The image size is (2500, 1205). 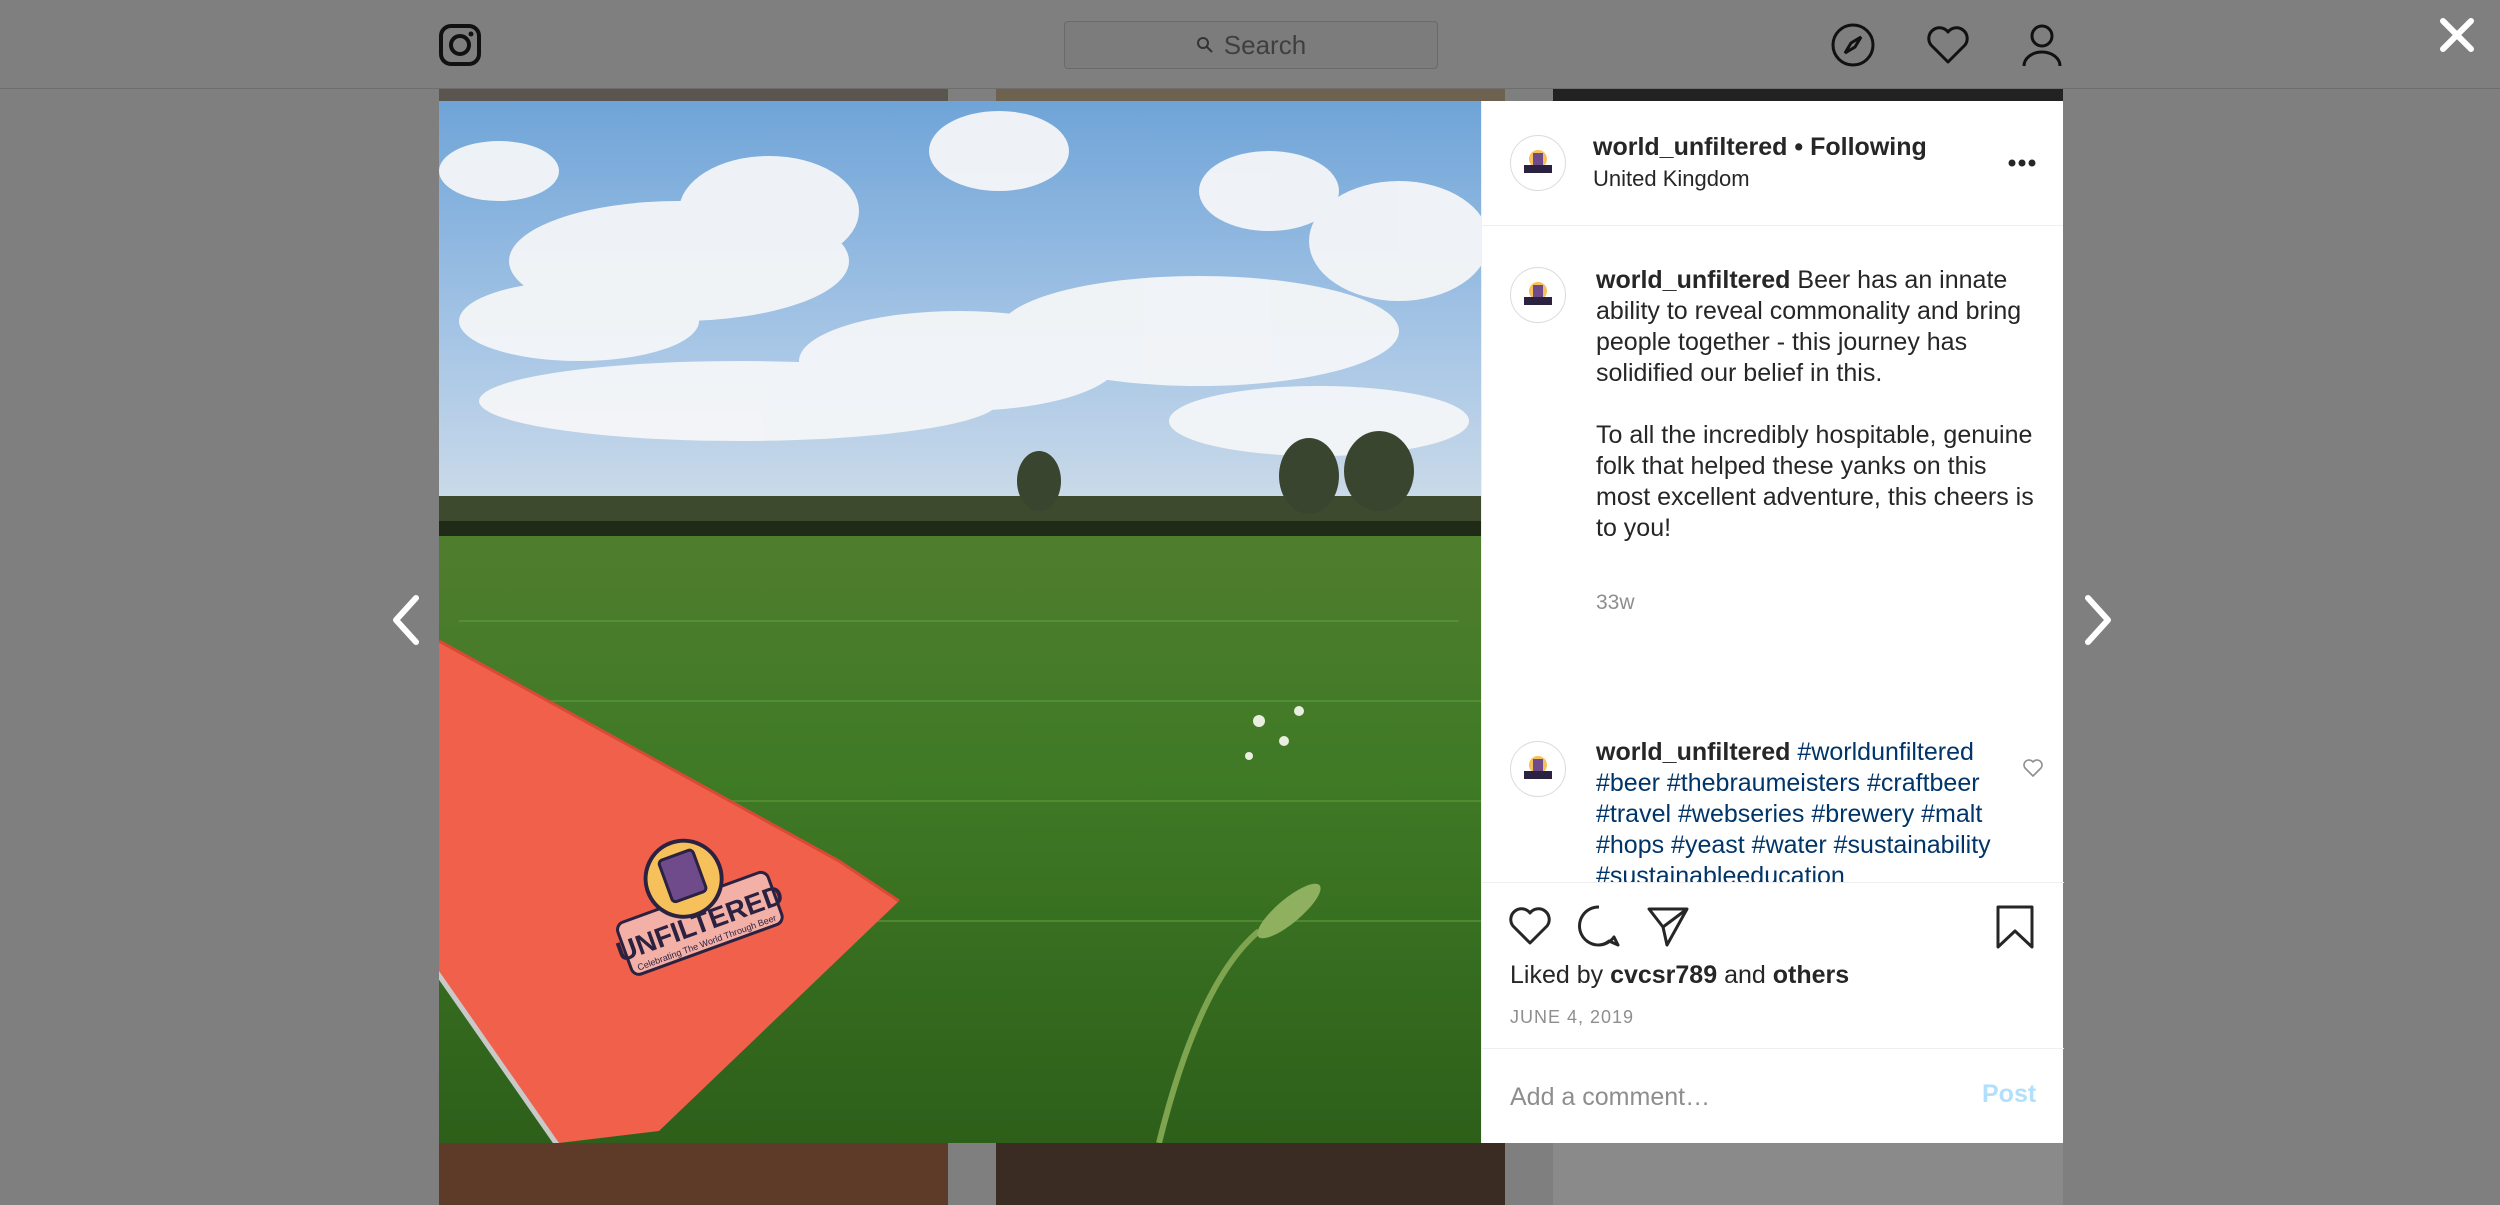 What do you see at coordinates (2457, 35) in the screenshot?
I see `close-icon` at bounding box center [2457, 35].